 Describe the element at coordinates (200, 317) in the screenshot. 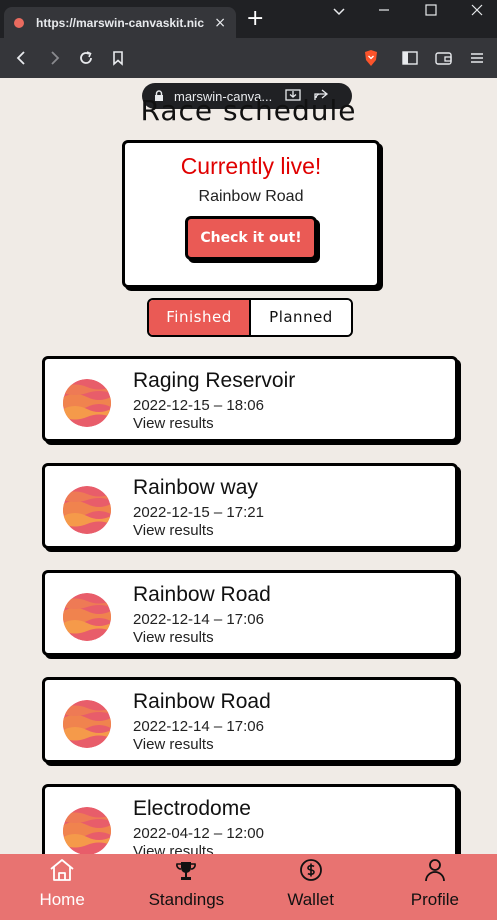

I see `tab-finished: Finished` at that location.